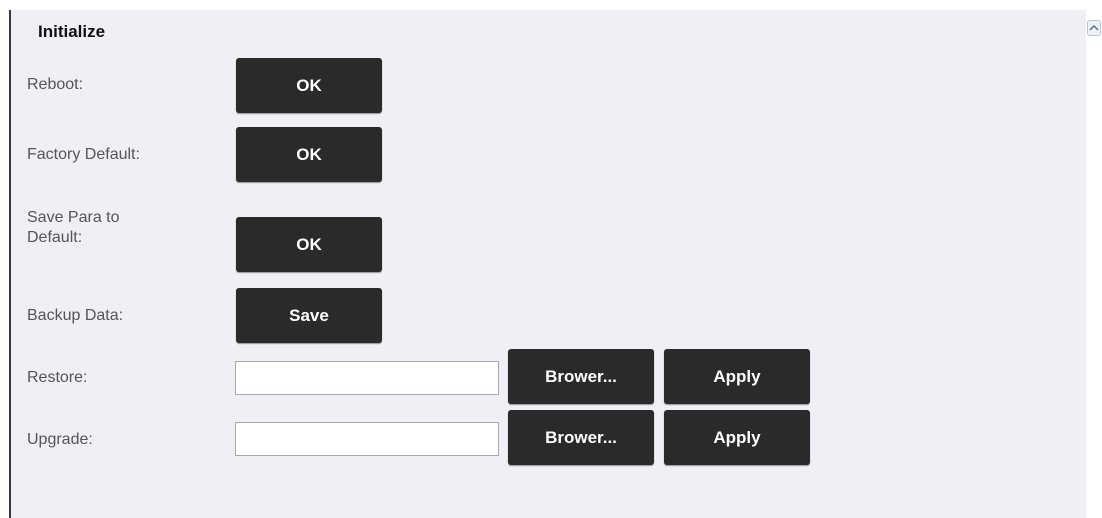  Describe the element at coordinates (60, 439) in the screenshot. I see `upgrade-label: Upgrade:` at that location.